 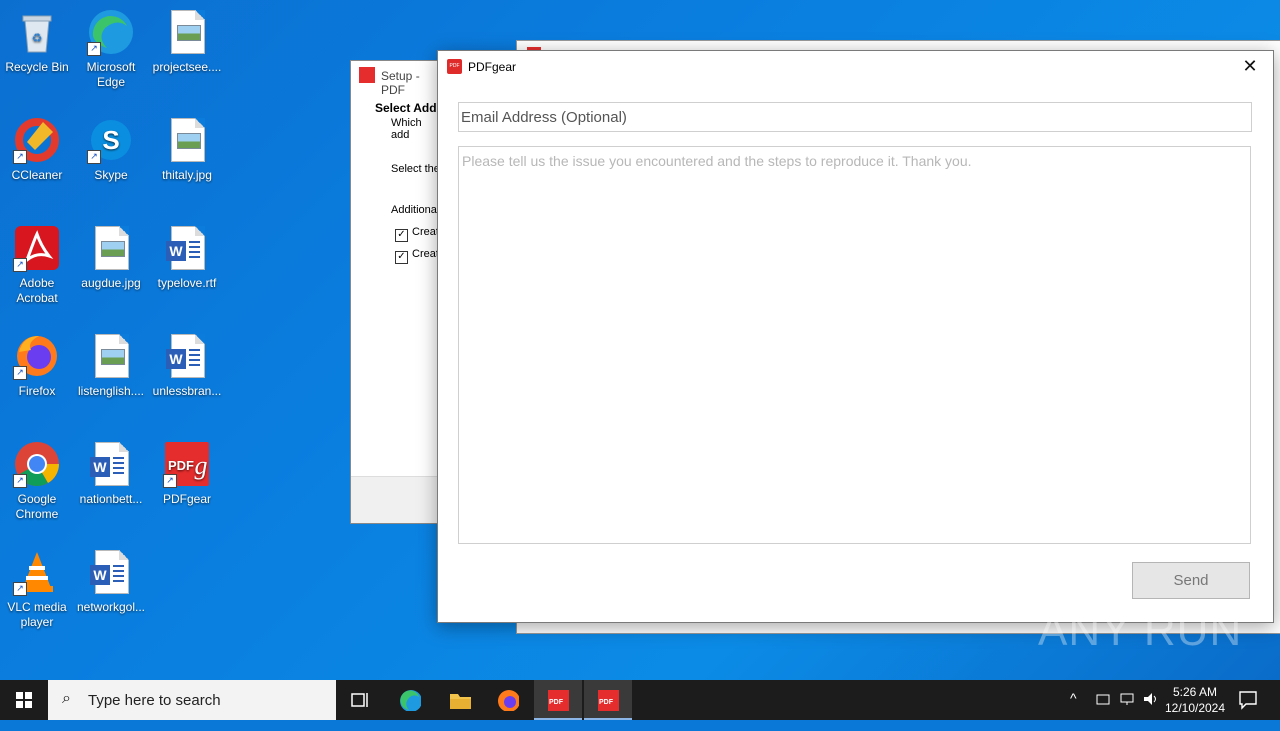 What do you see at coordinates (37, 248) in the screenshot?
I see `acrobat-icon: ↗` at bounding box center [37, 248].